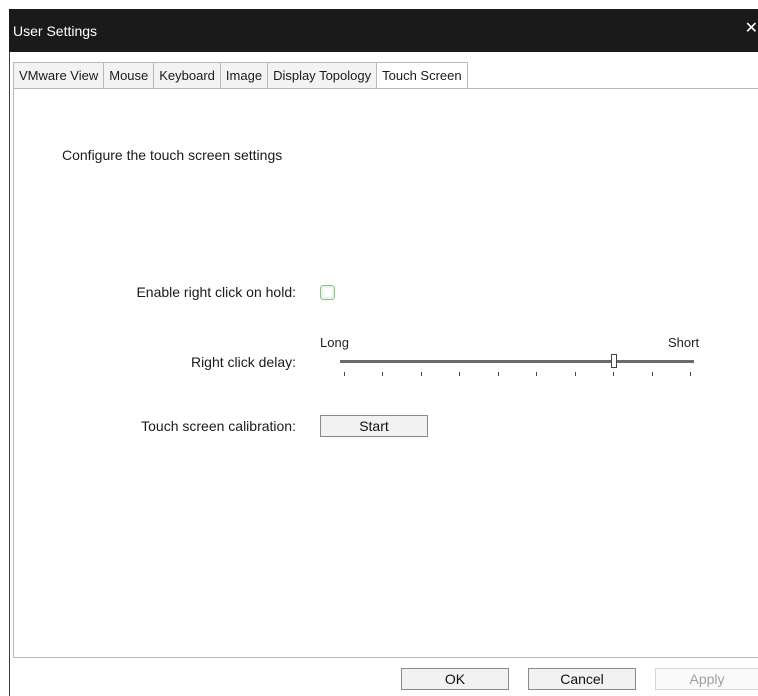  Describe the element at coordinates (55, 31) in the screenshot. I see `window-title: User Settings` at that location.